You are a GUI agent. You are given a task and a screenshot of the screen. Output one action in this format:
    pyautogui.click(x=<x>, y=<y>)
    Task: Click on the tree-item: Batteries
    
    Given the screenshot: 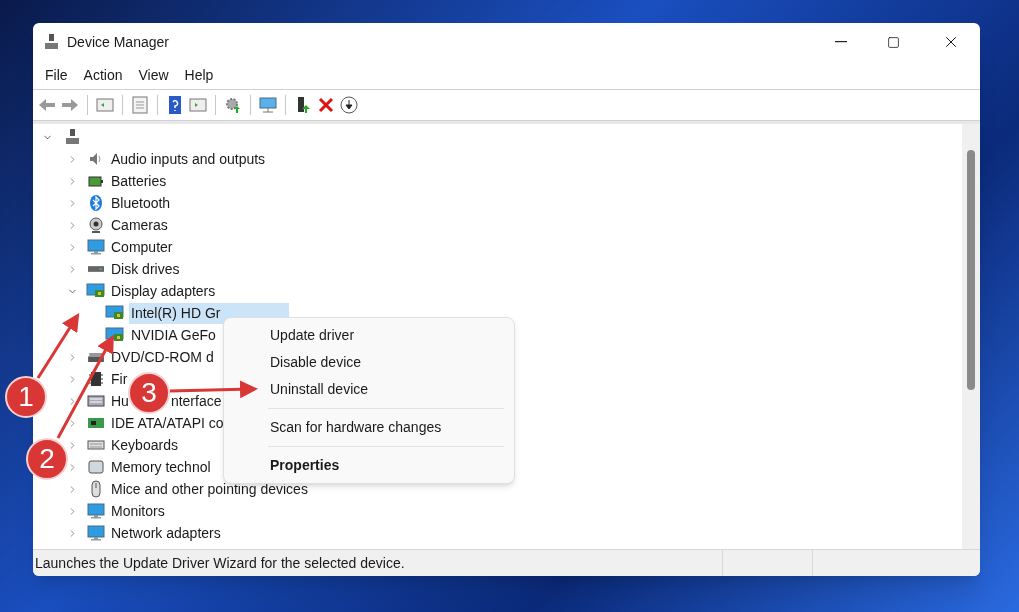 What is the action you would take?
    pyautogui.click(x=139, y=181)
    